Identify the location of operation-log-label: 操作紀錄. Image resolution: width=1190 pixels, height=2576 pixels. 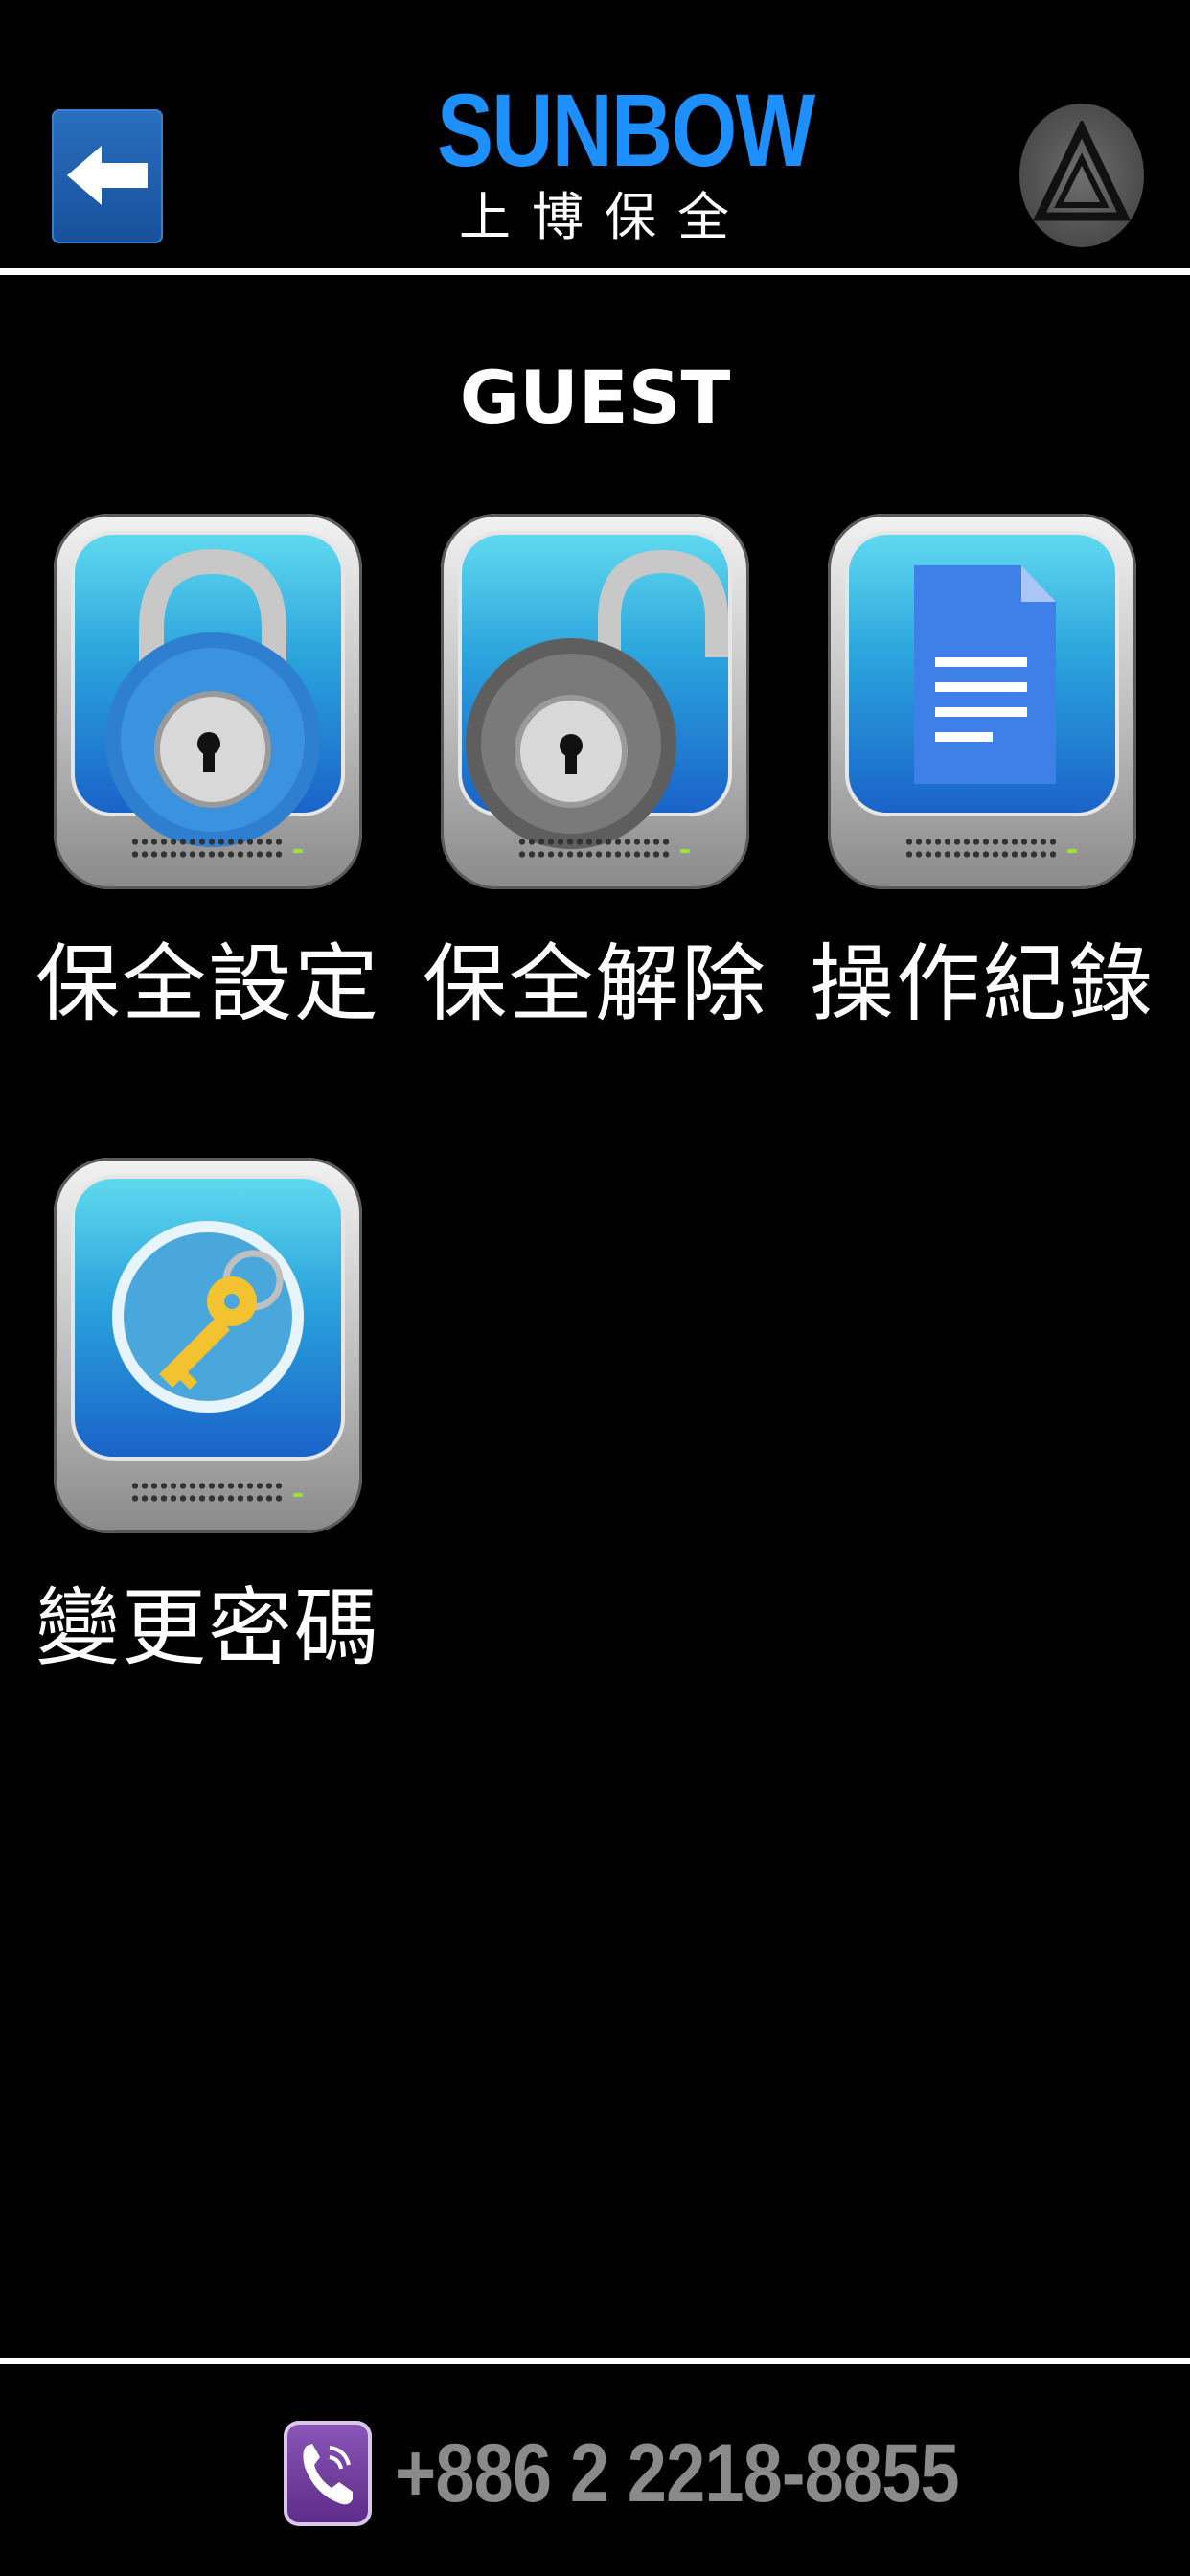
(982, 983).